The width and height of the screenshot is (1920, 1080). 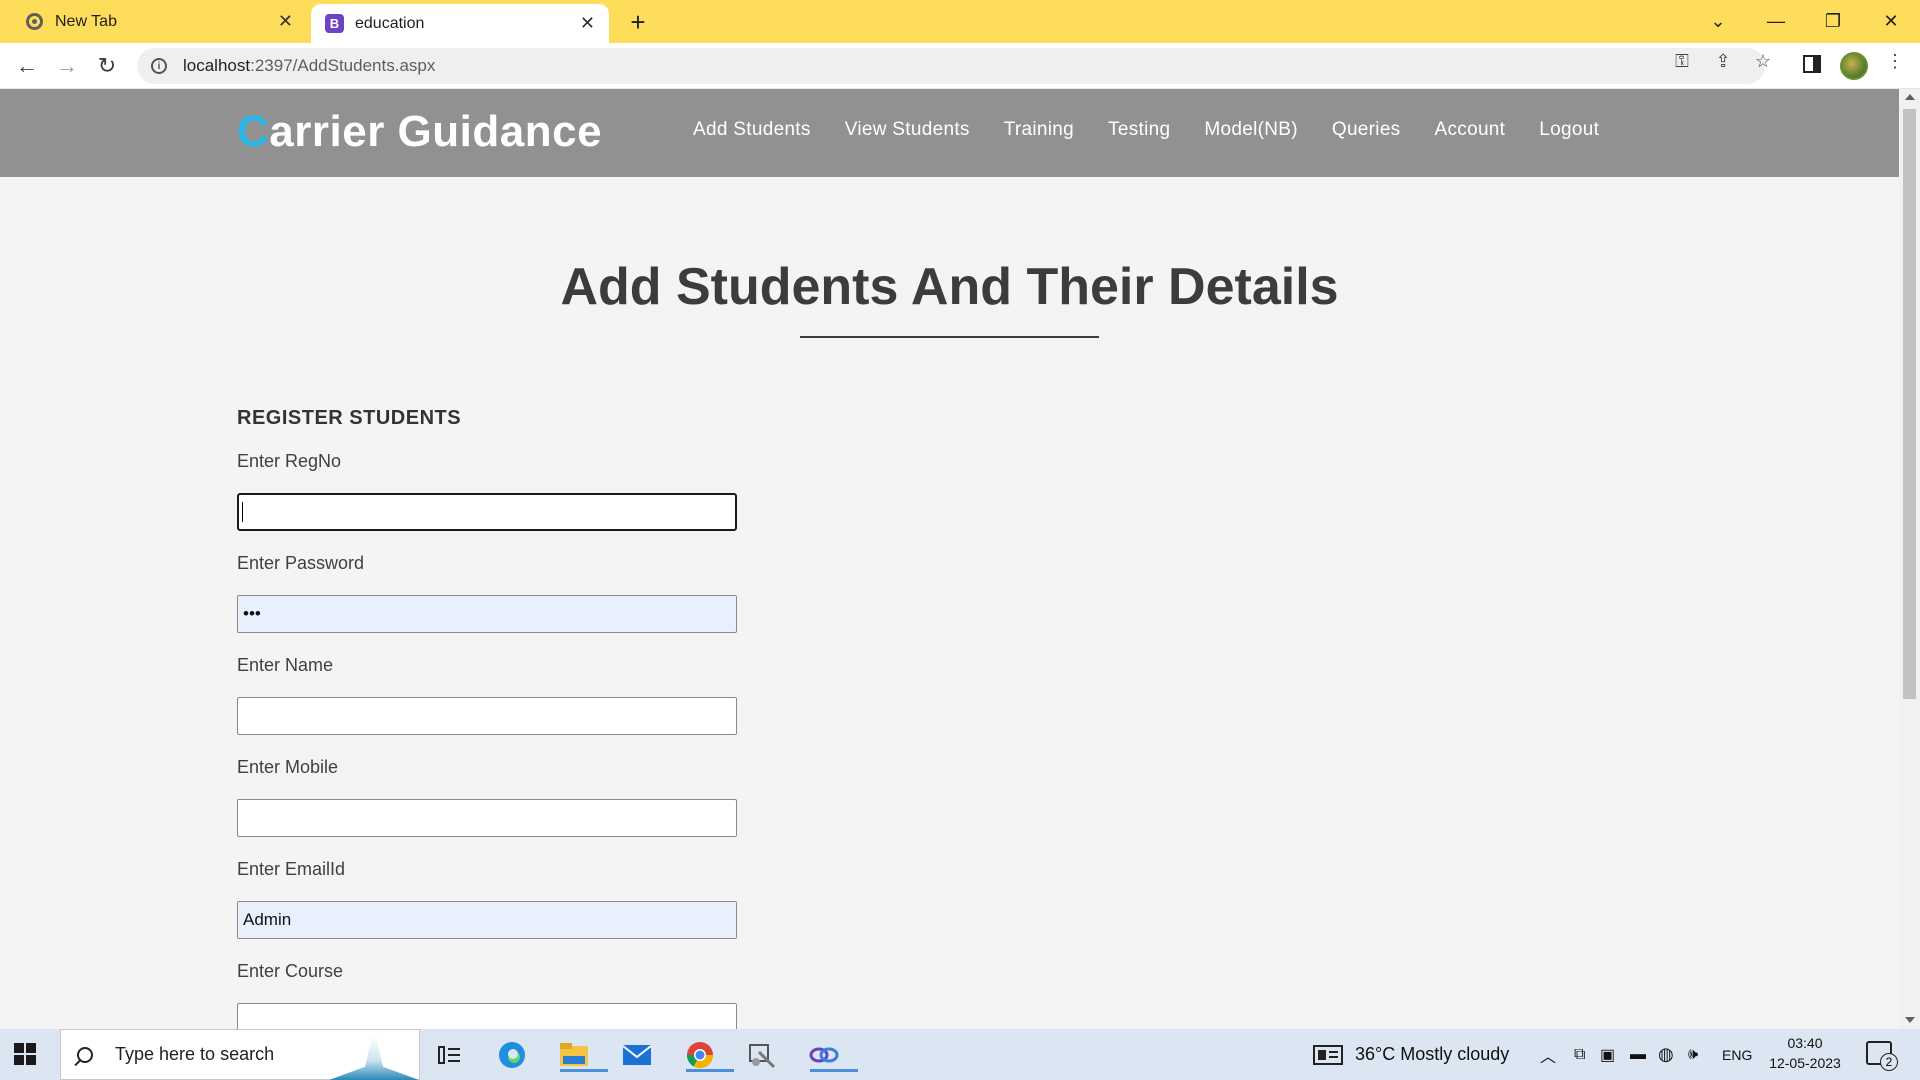 I want to click on bootstrap-icon: B, so click(x=334, y=23).